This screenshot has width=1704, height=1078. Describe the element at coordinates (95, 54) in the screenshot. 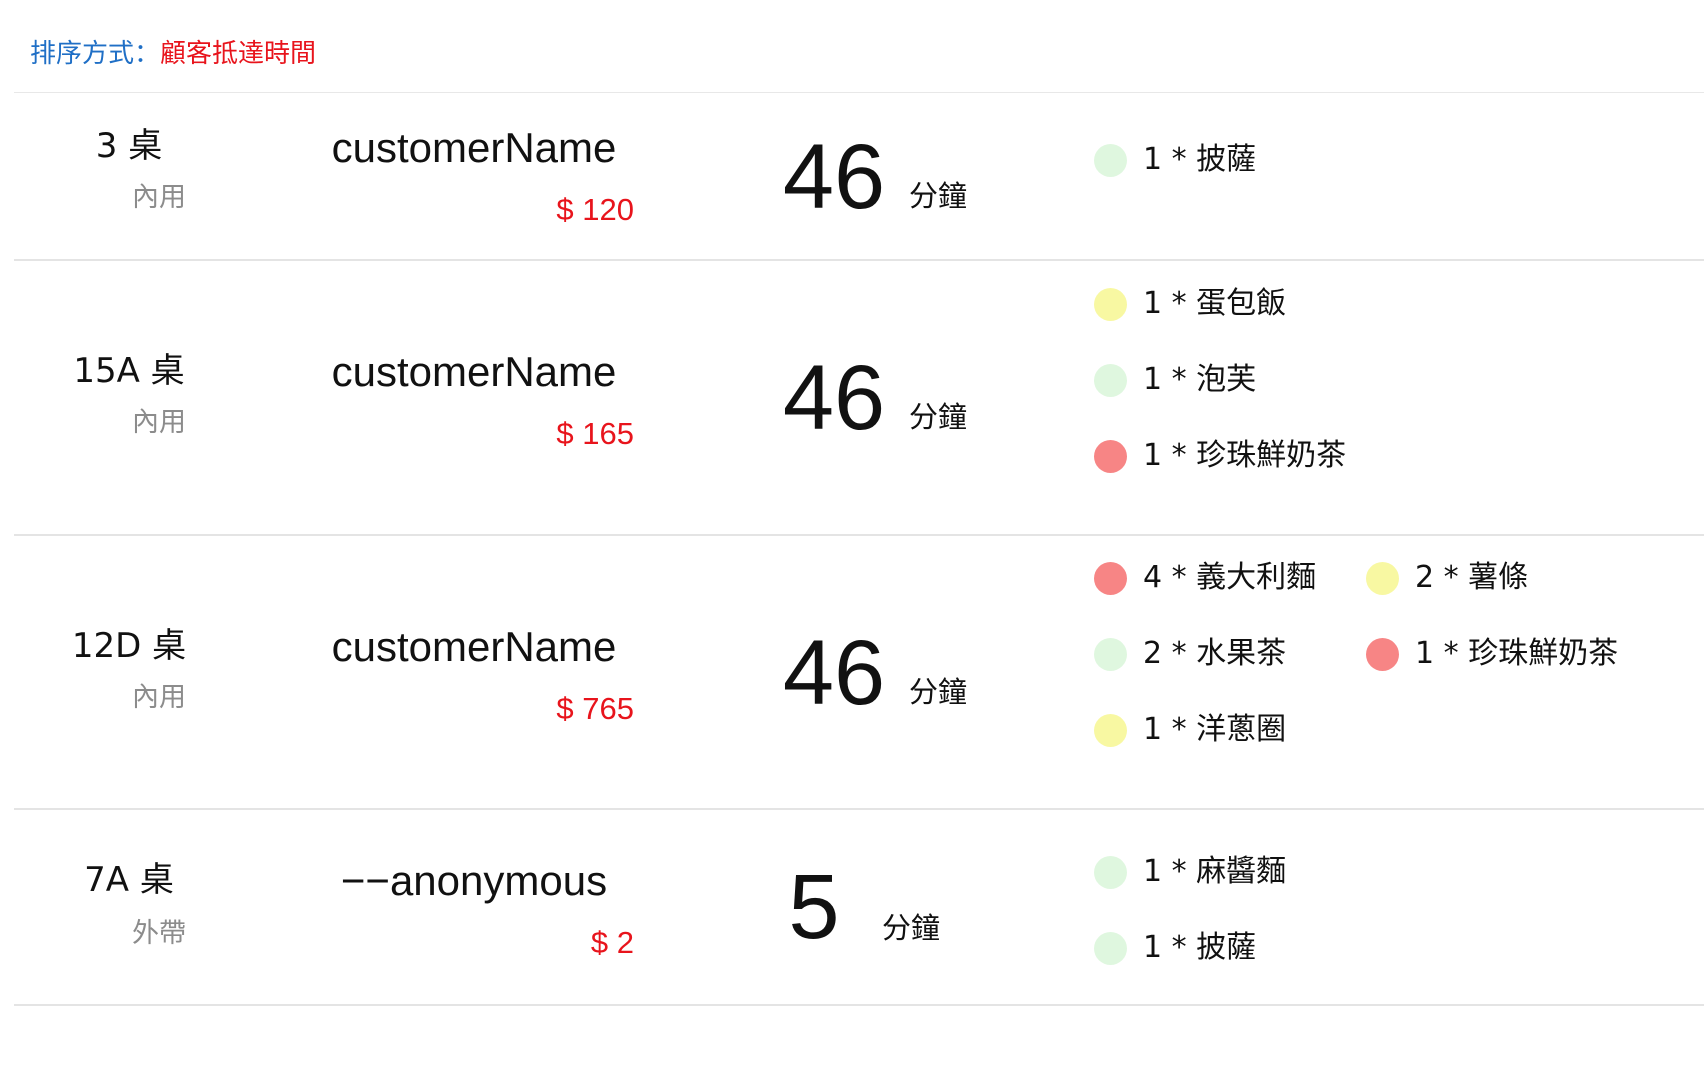

I see `sort-label: 排序方式：` at that location.